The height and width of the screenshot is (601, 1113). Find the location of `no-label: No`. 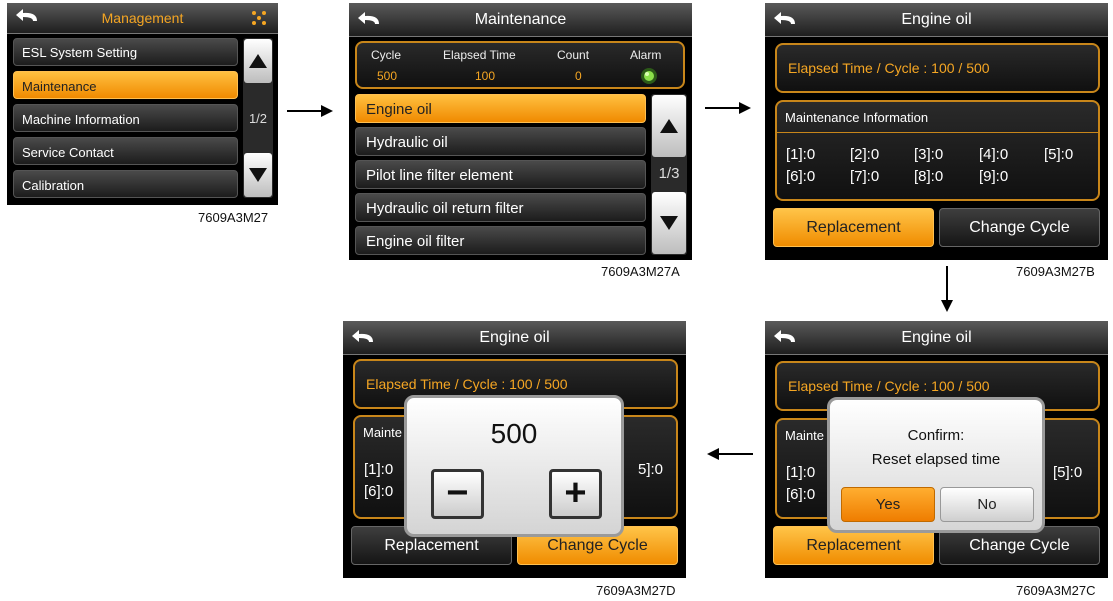

no-label: No is located at coordinates (987, 504).